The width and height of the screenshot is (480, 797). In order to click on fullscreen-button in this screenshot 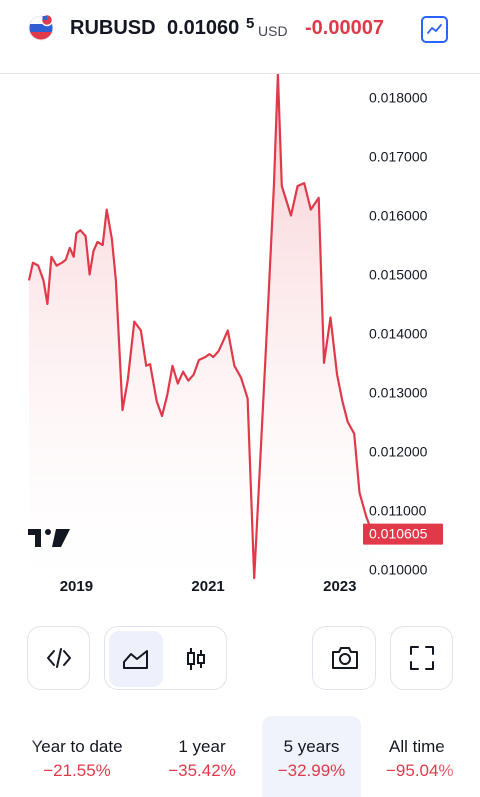, I will do `click(421, 658)`.